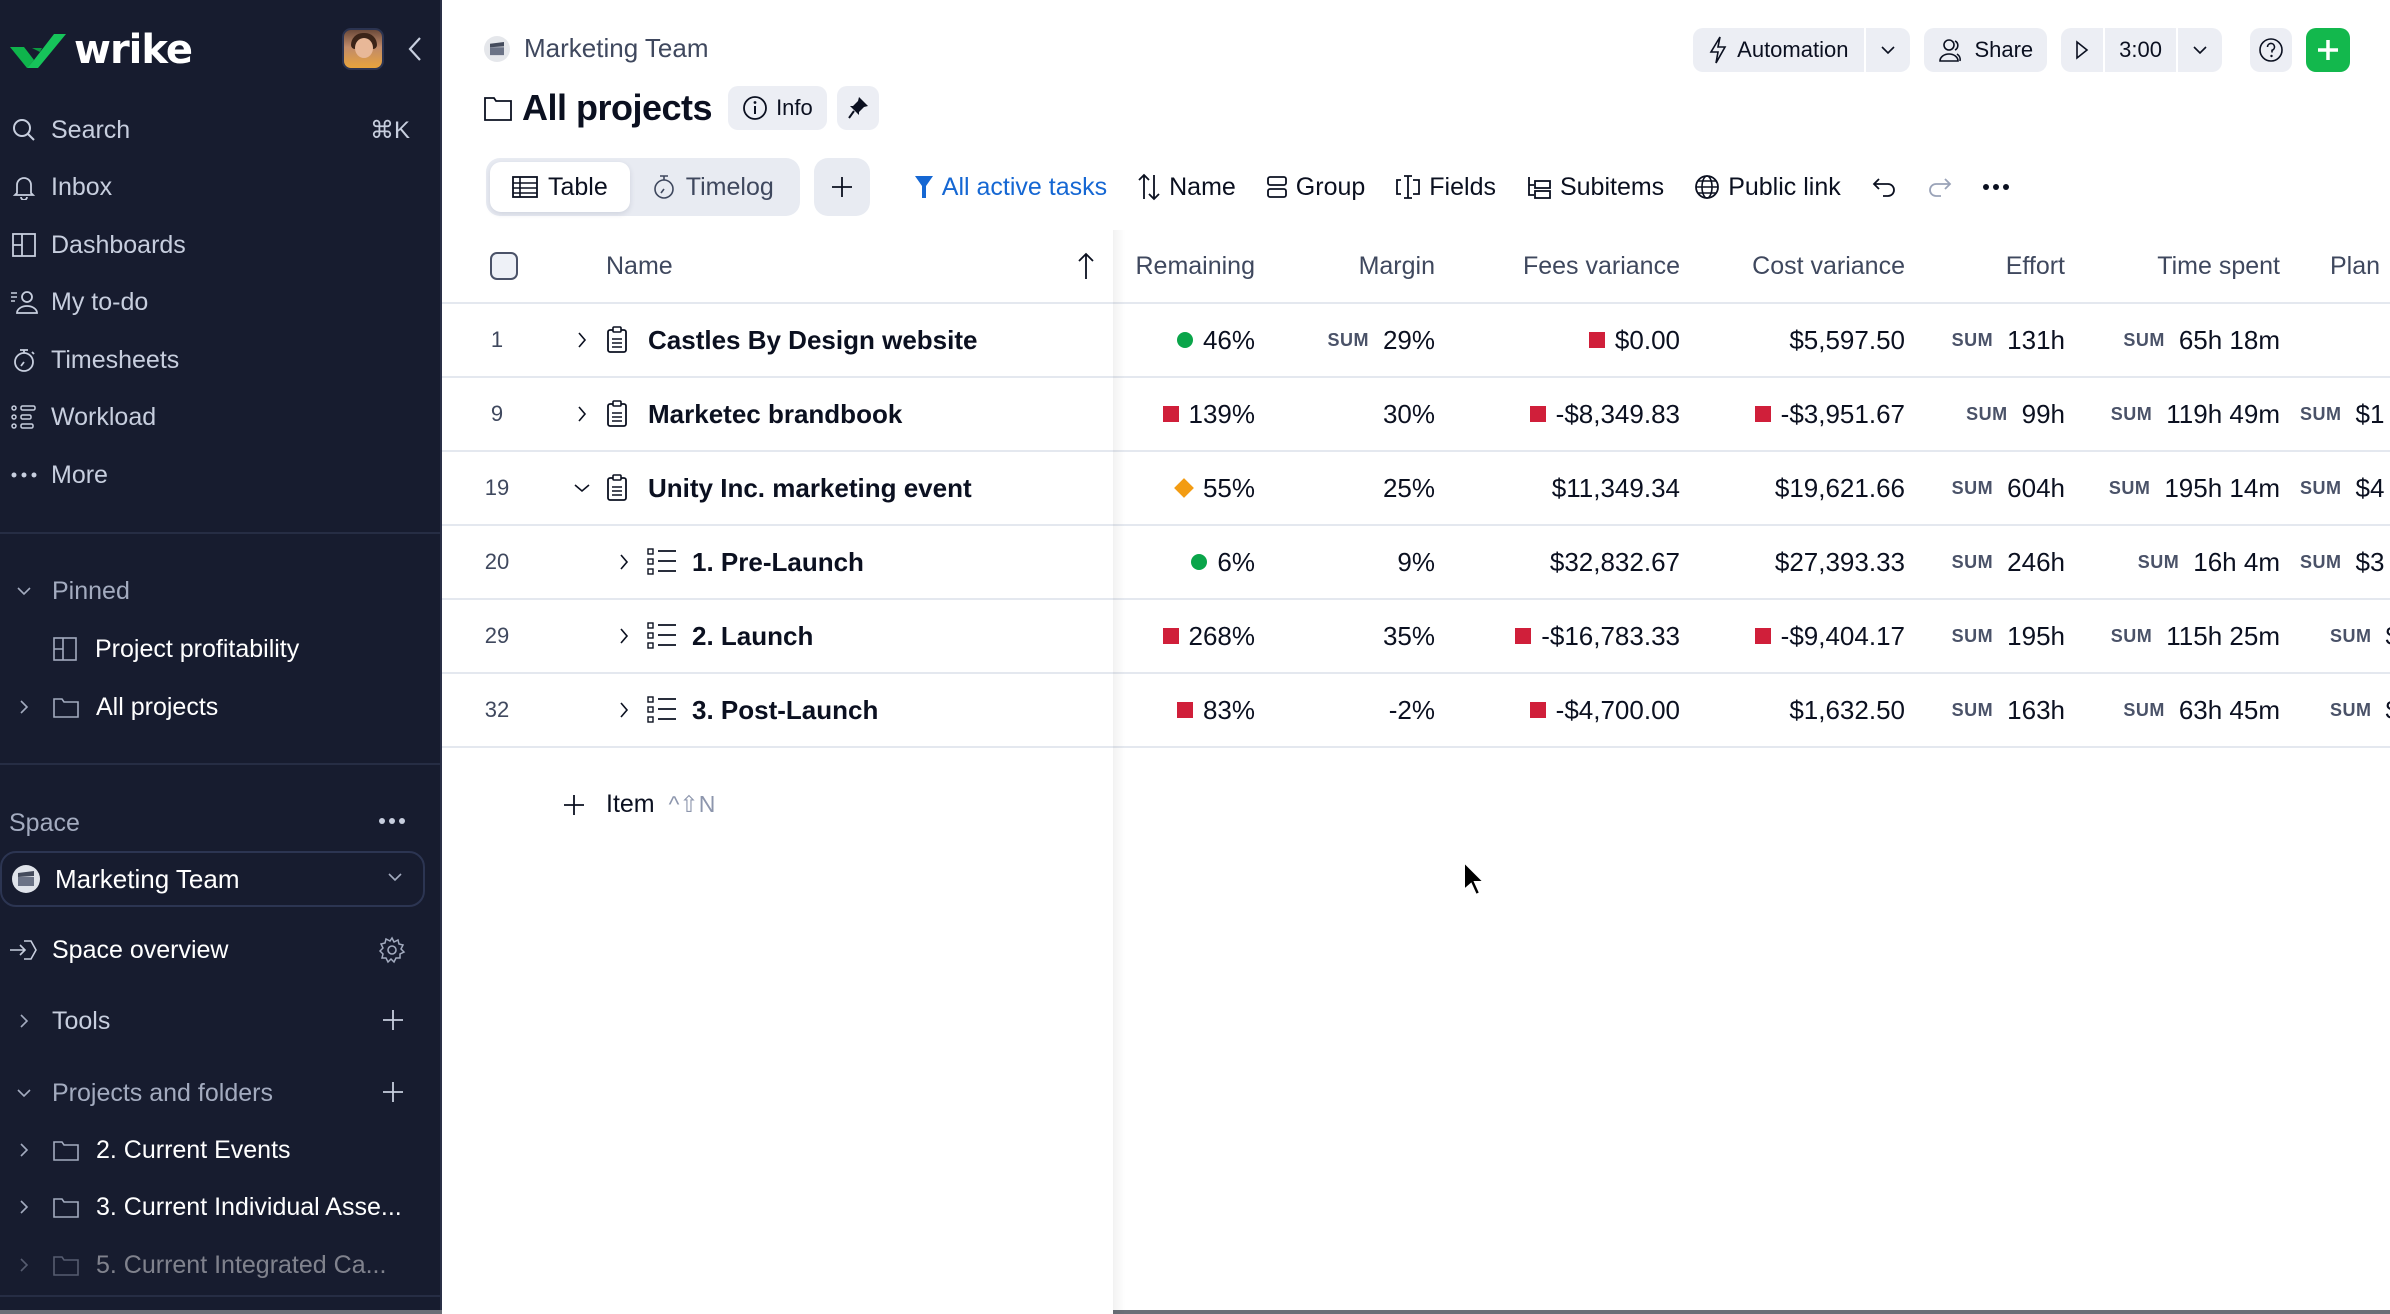 The image size is (2390, 1314). I want to click on cell-cost-variance: -$9,404.17, so click(1792, 636).